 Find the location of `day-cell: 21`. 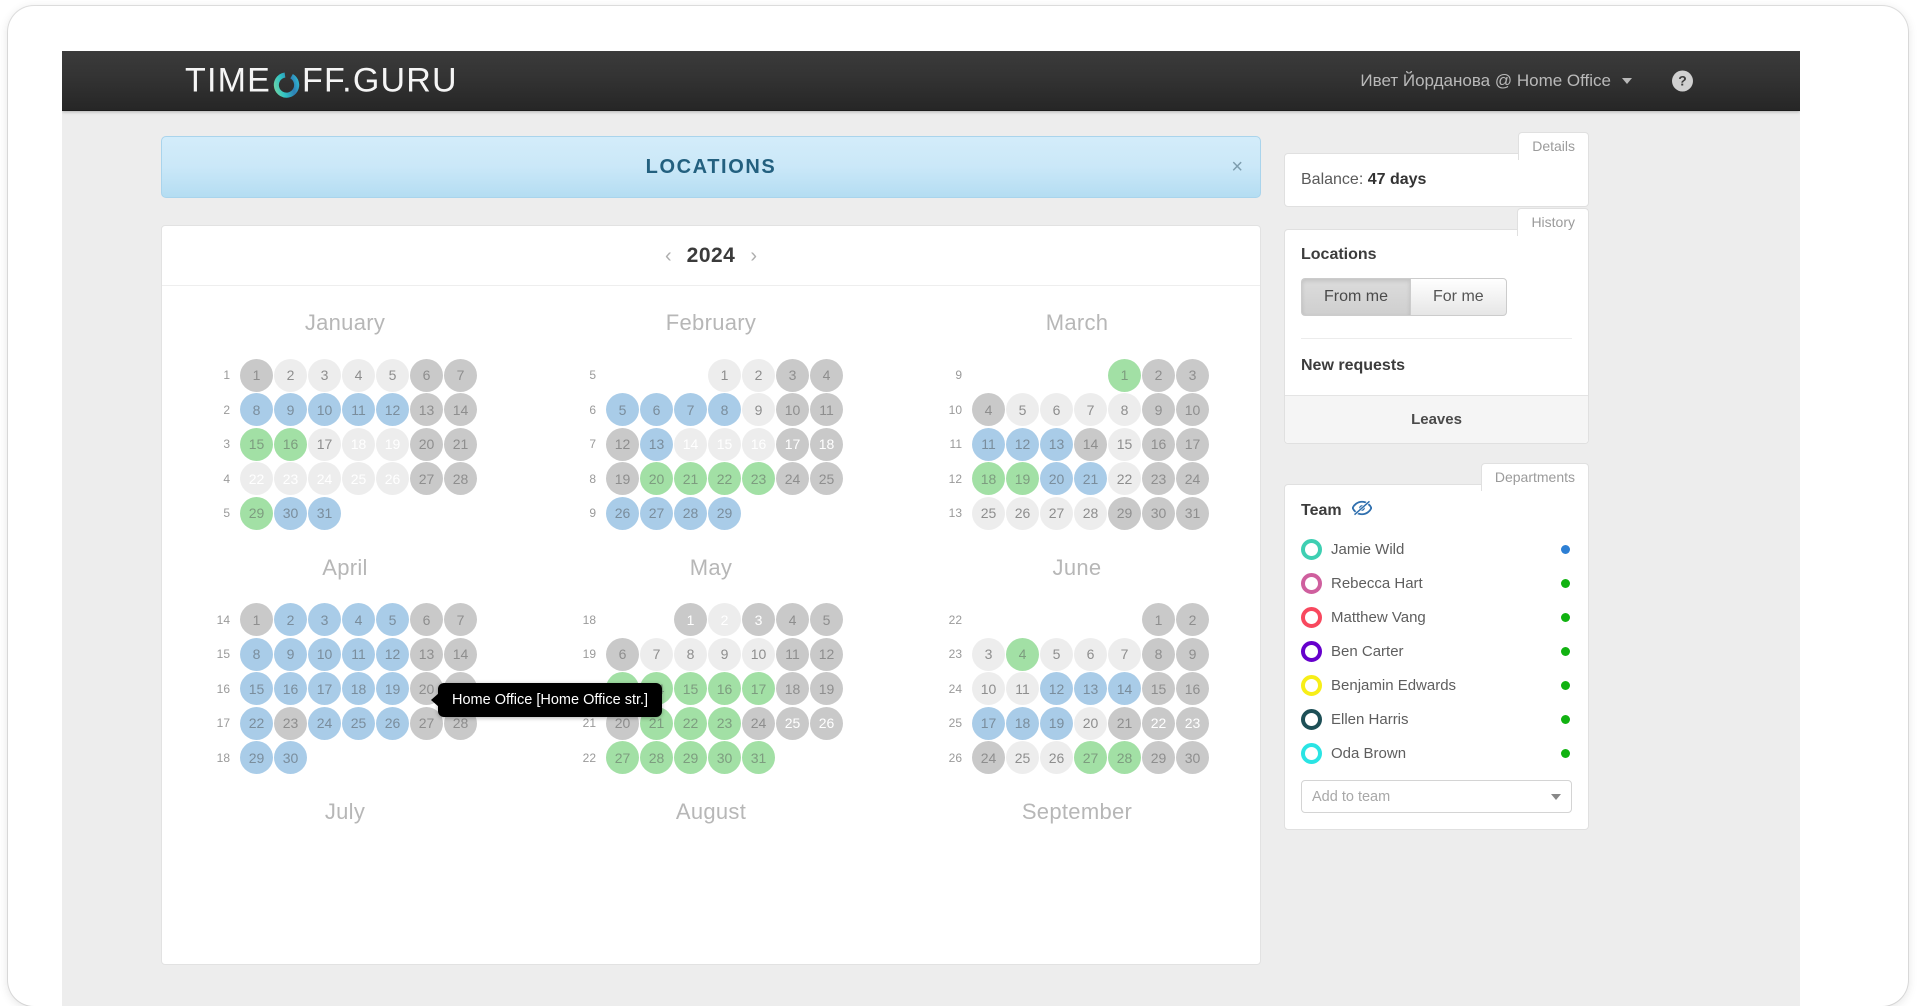

day-cell: 21 is located at coordinates (460, 444).